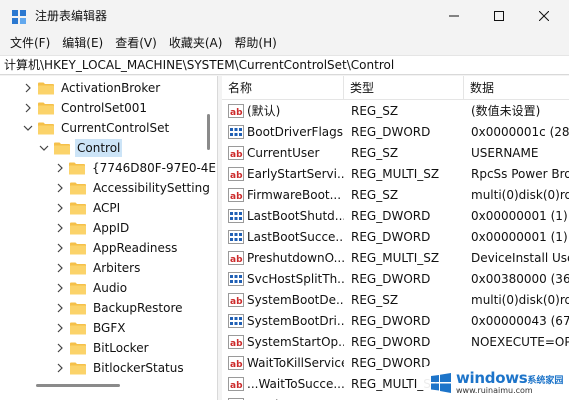 The height and width of the screenshot is (400, 569). I want to click on tree-vertical-scrollbar, so click(208, 132).